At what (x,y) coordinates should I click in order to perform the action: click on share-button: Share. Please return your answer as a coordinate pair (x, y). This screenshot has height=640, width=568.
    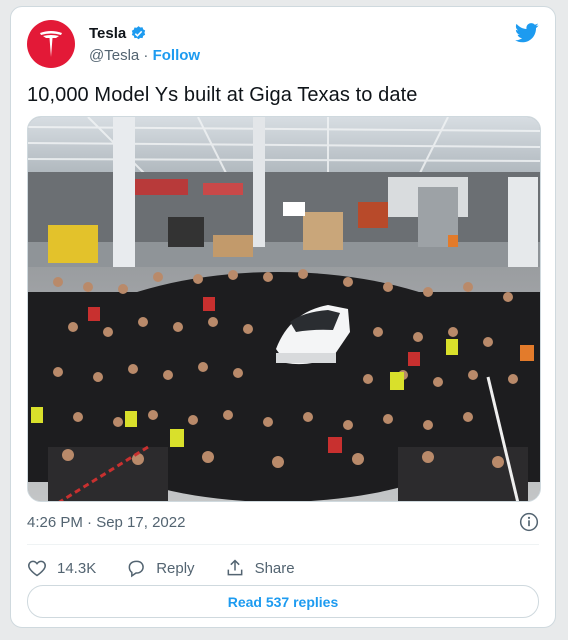
    Looking at the image, I should click on (260, 568).